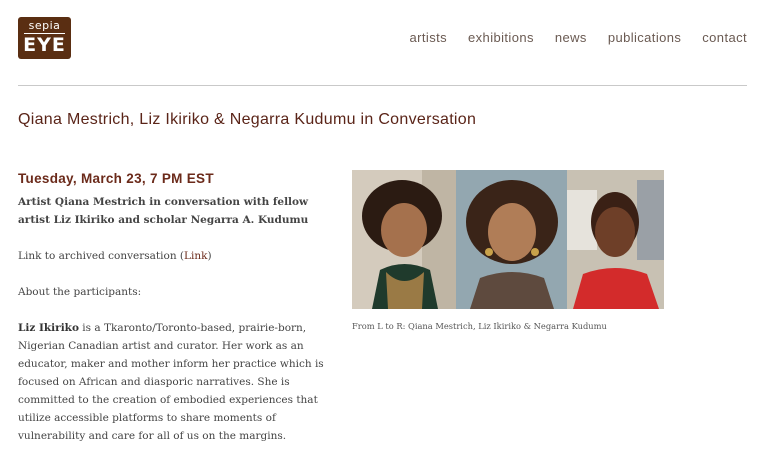 This screenshot has width=759, height=463. I want to click on event-date: Tuesday, March 23, 7 PM EST, so click(116, 178).